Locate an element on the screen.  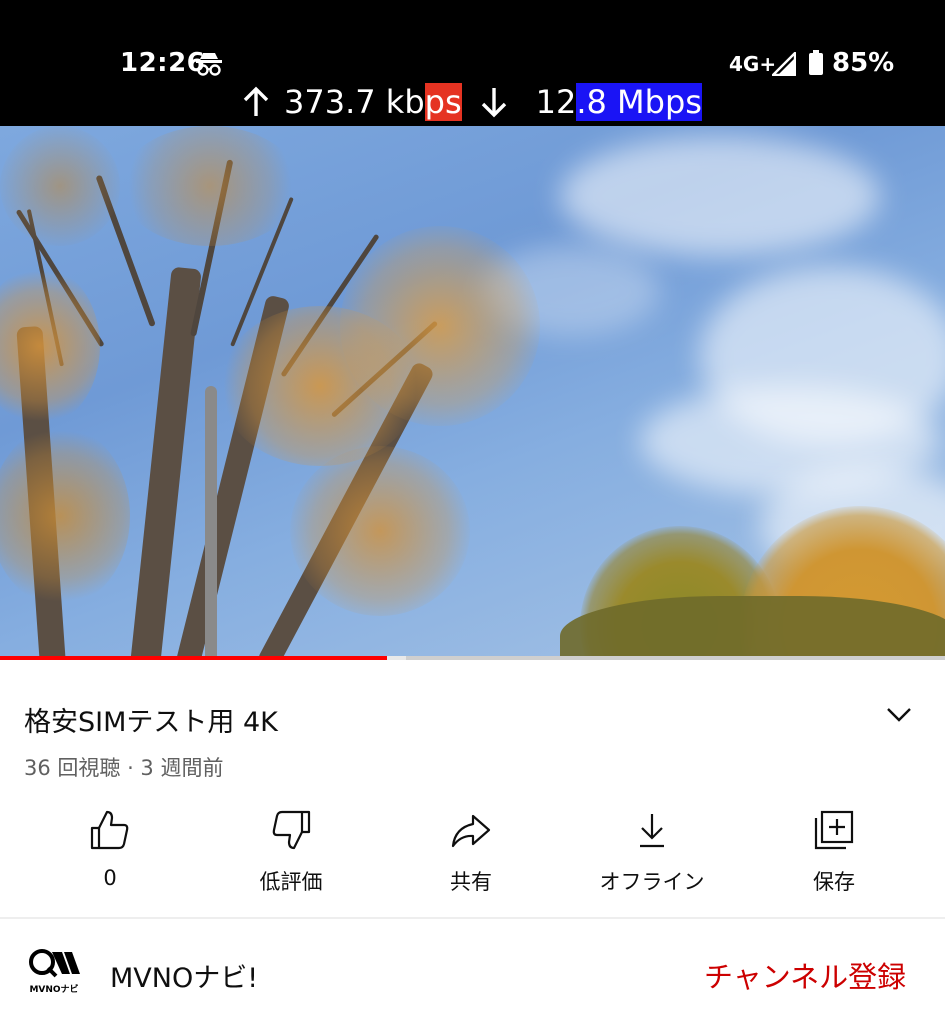
offline-label: オフライン is located at coordinates (652, 882).